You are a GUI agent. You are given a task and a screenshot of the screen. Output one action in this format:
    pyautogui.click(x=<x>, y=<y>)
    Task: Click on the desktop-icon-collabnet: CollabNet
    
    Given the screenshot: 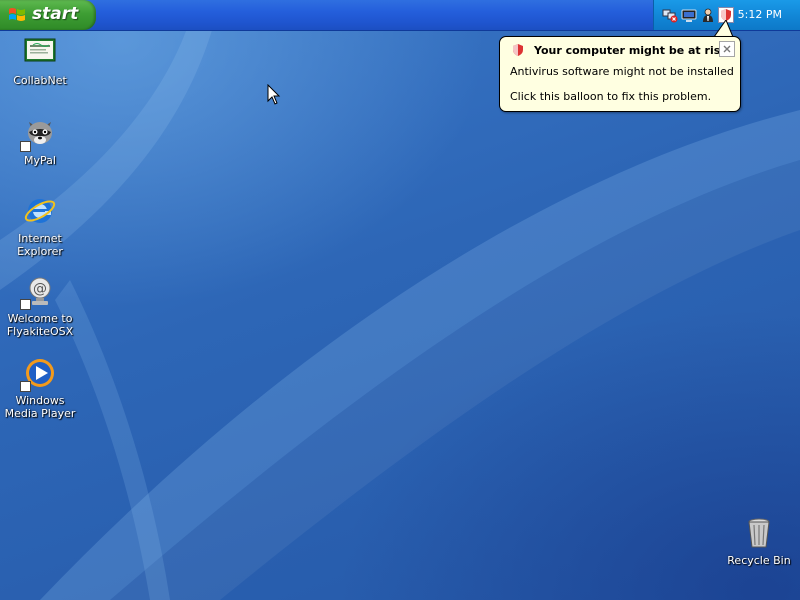 What is the action you would take?
    pyautogui.click(x=40, y=61)
    